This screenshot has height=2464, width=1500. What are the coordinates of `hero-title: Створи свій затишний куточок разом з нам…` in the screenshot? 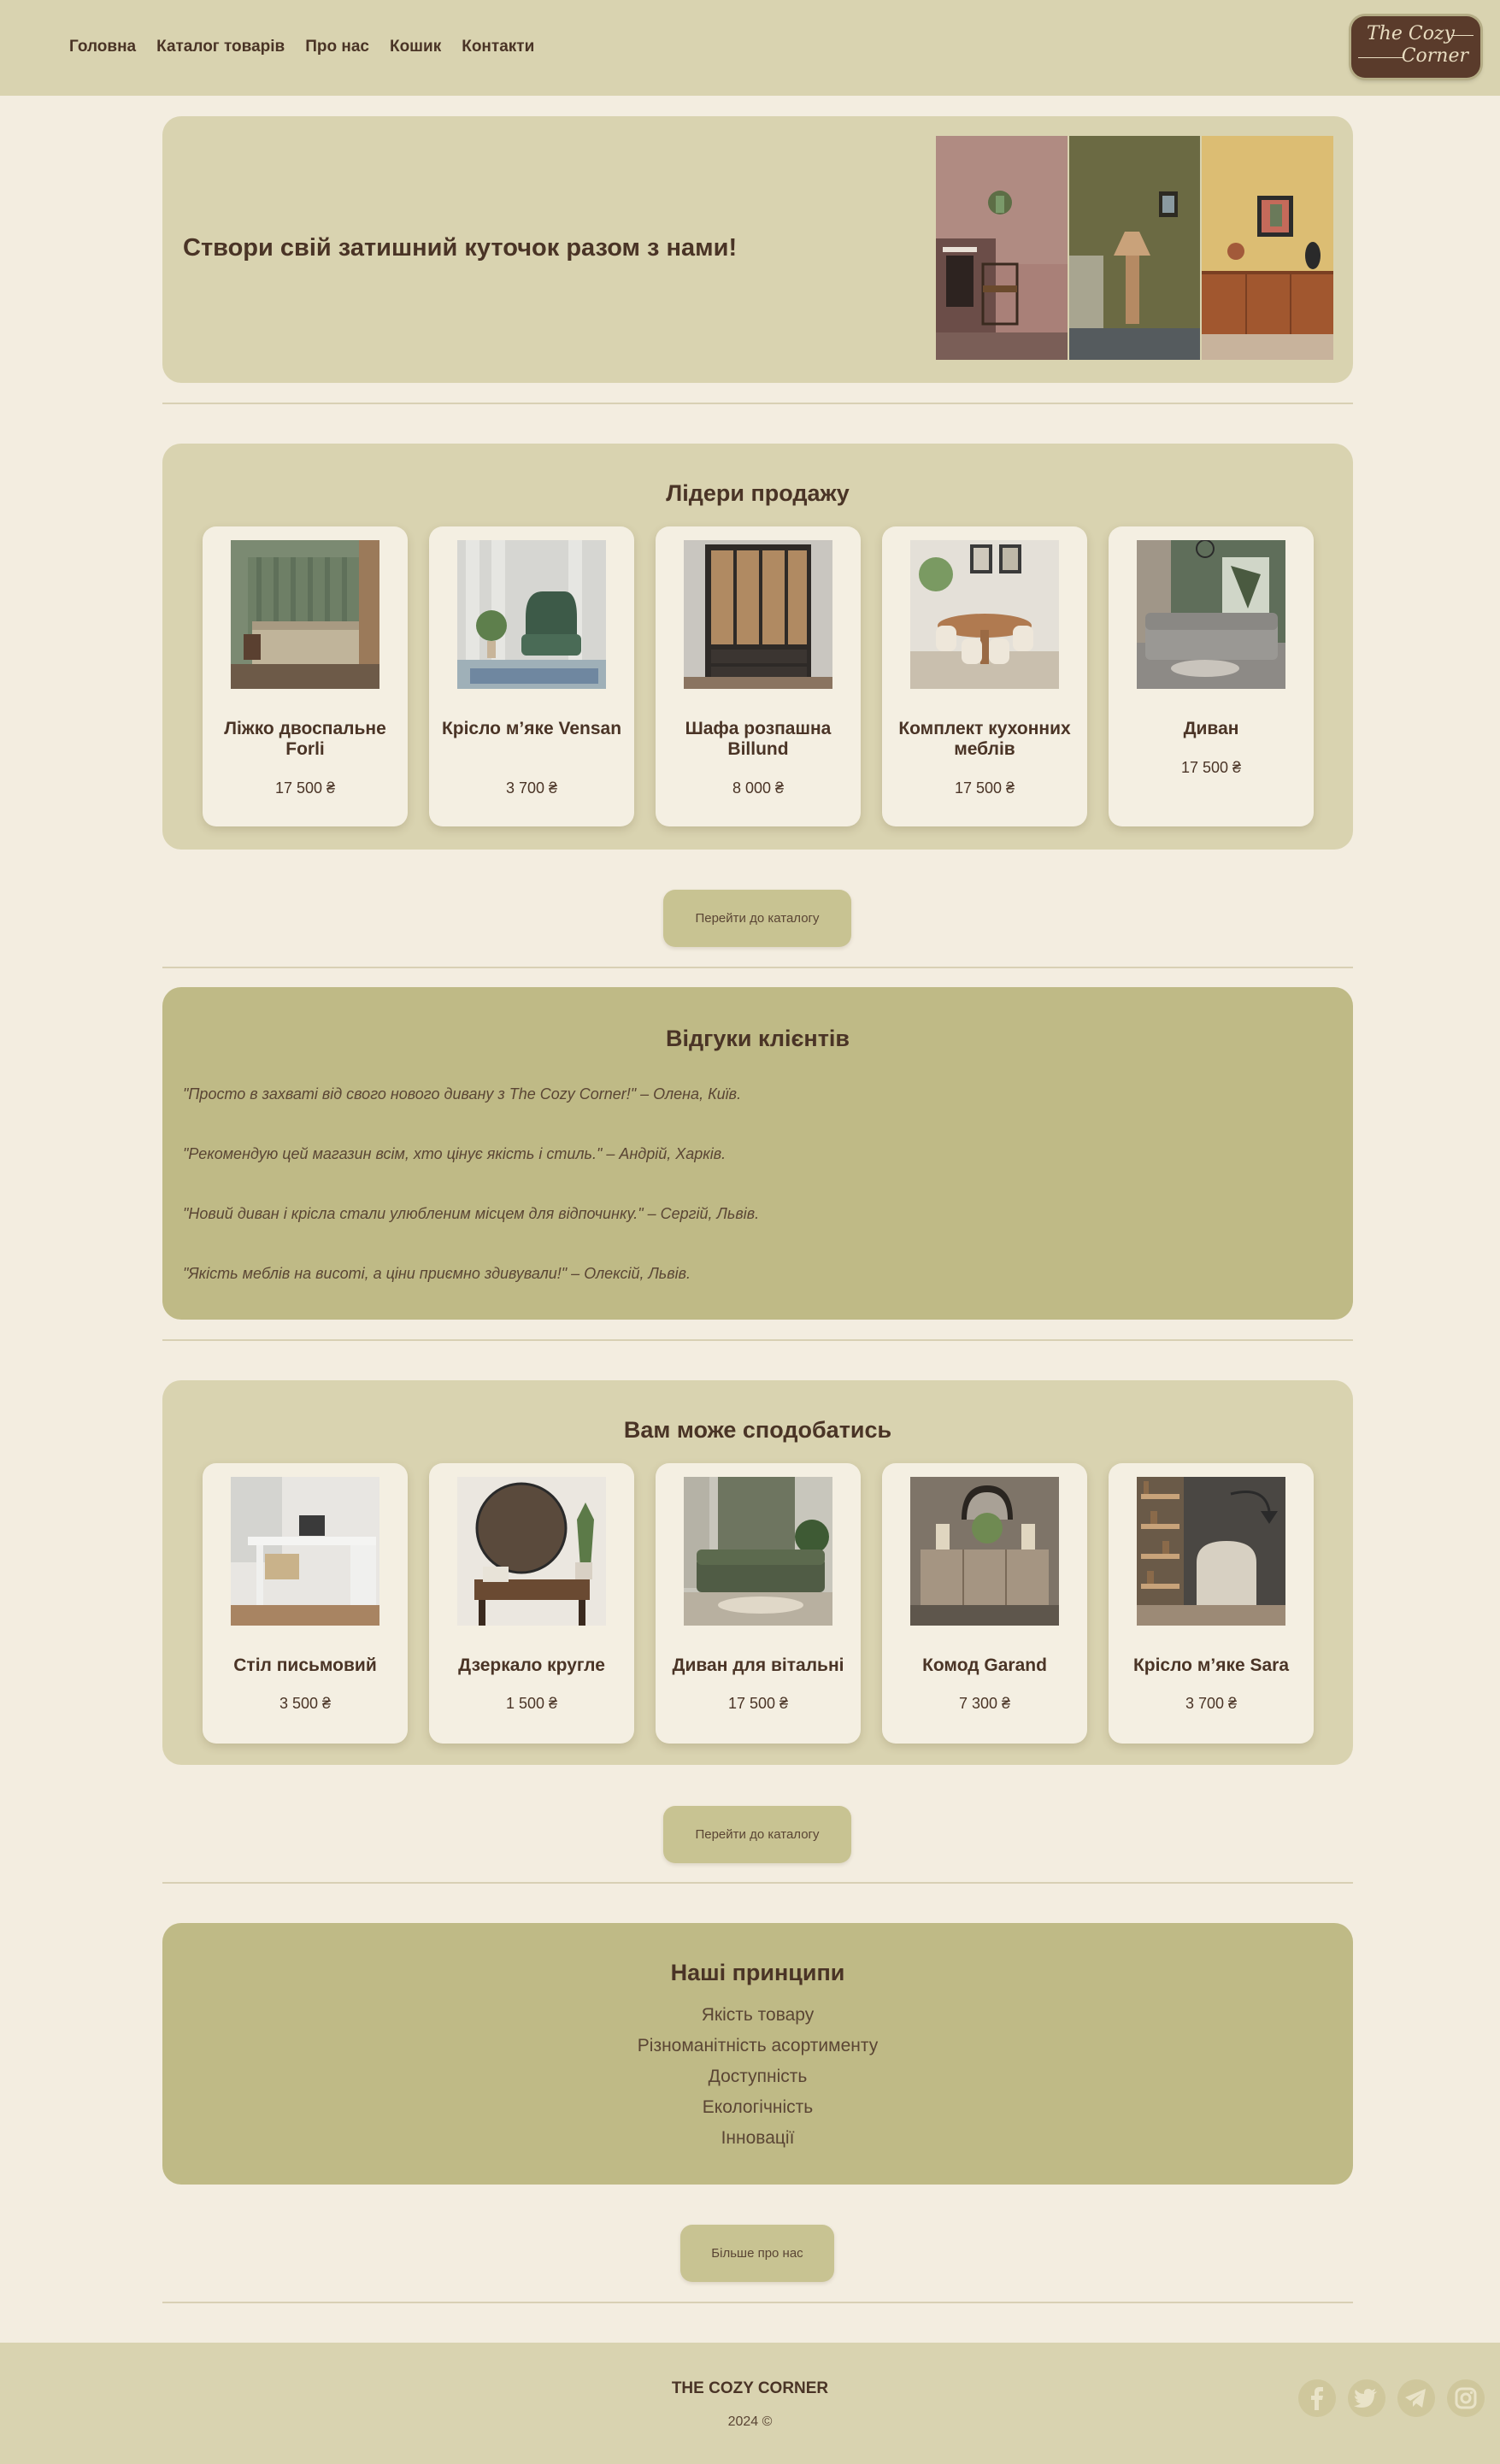 It's located at (460, 248).